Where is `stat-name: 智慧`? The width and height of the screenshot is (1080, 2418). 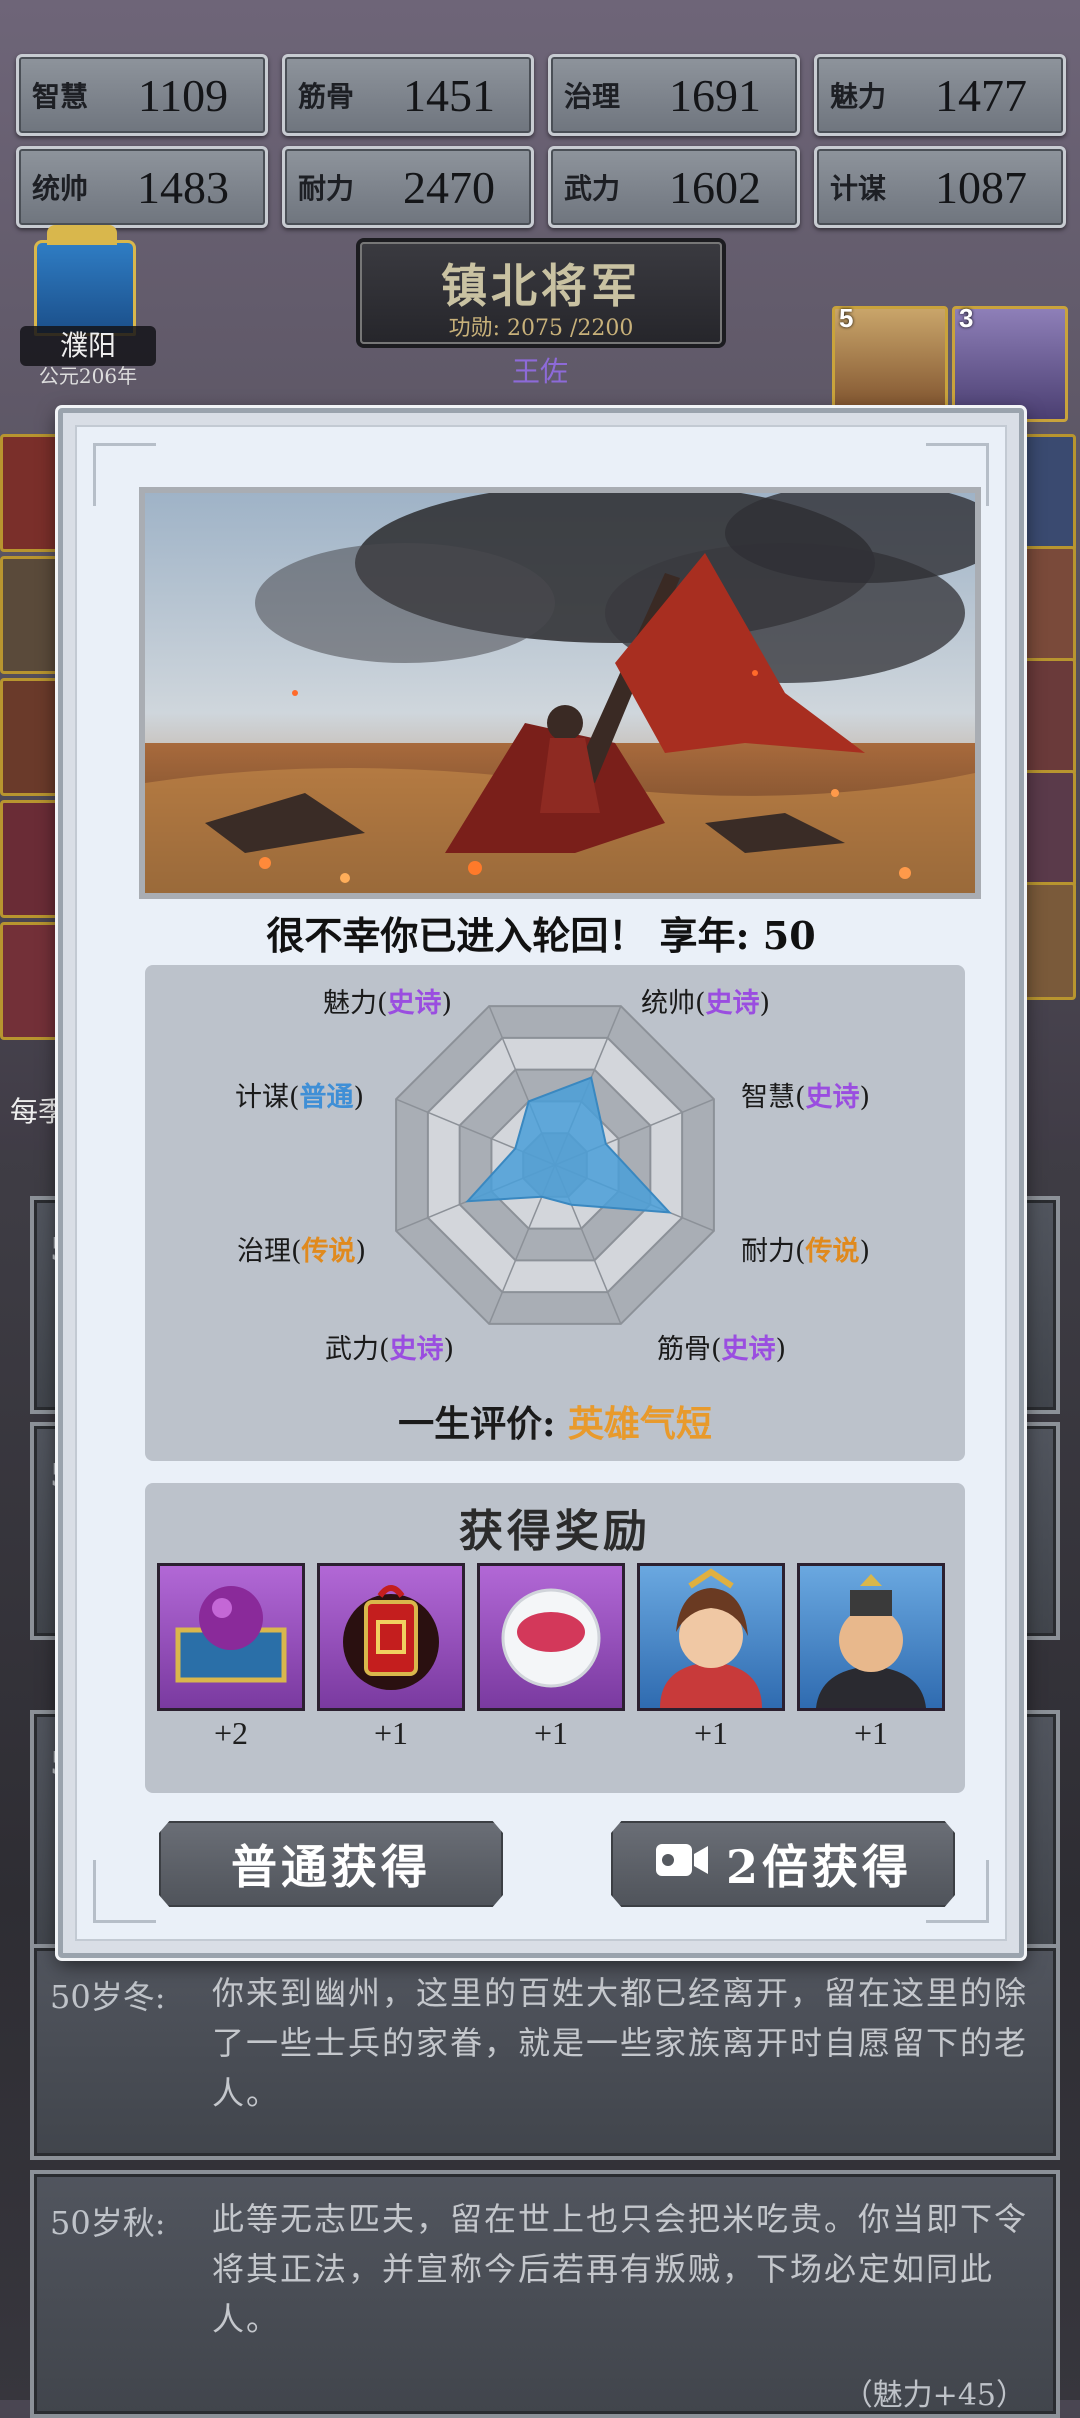
stat-name: 智慧 is located at coordinates (59, 96).